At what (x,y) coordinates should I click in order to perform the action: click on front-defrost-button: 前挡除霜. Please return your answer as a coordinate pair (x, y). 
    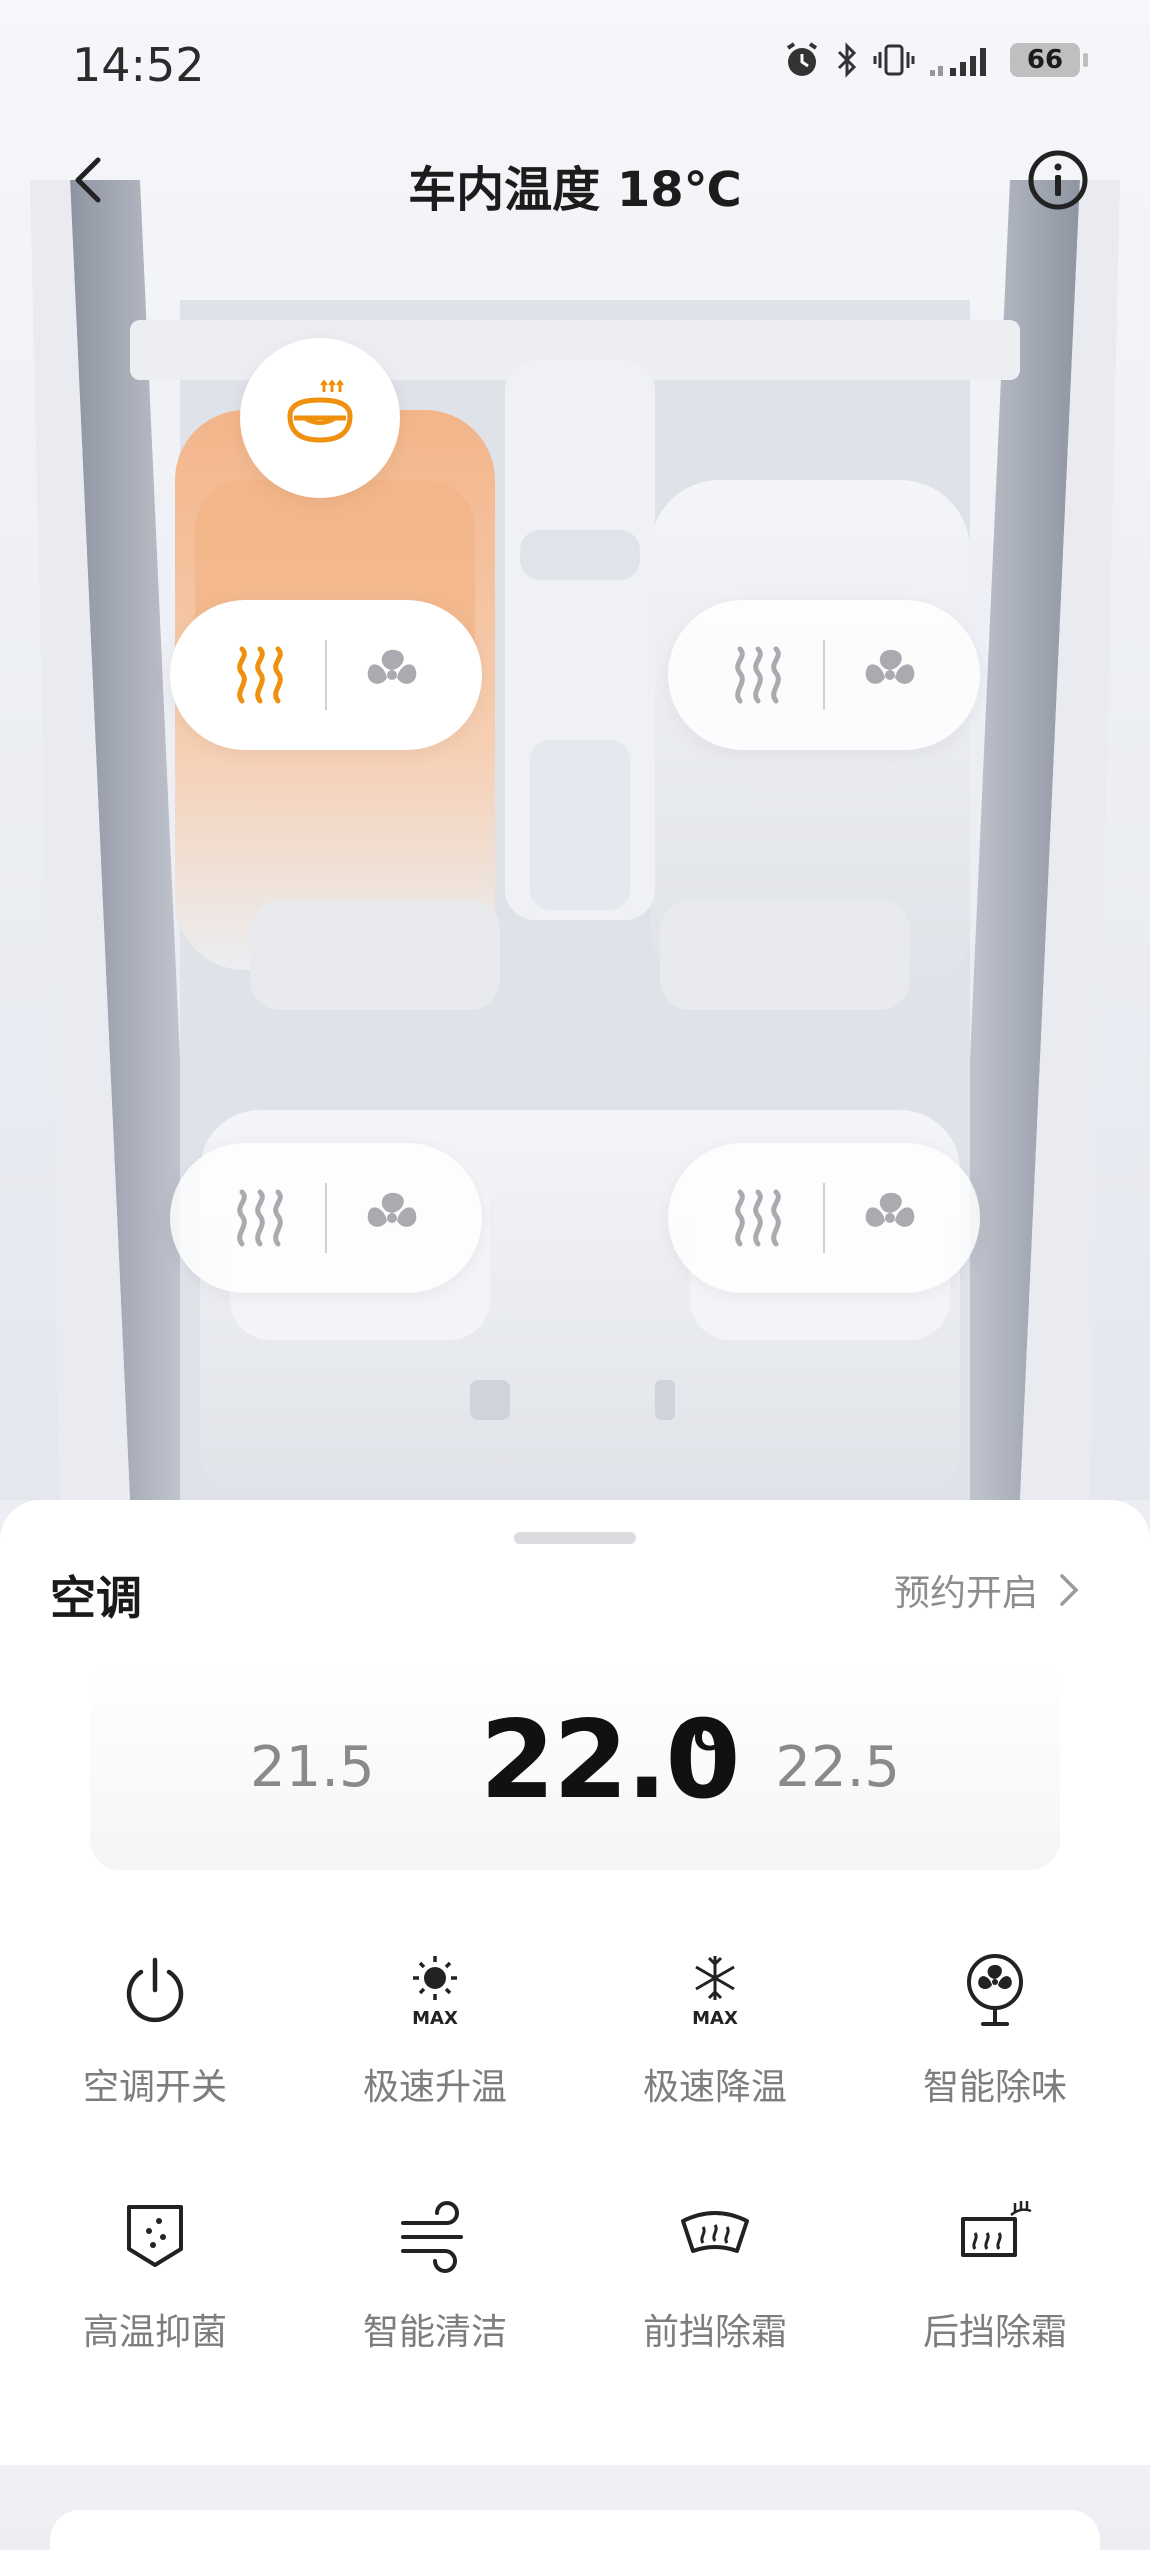
    Looking at the image, I should click on (715, 2295).